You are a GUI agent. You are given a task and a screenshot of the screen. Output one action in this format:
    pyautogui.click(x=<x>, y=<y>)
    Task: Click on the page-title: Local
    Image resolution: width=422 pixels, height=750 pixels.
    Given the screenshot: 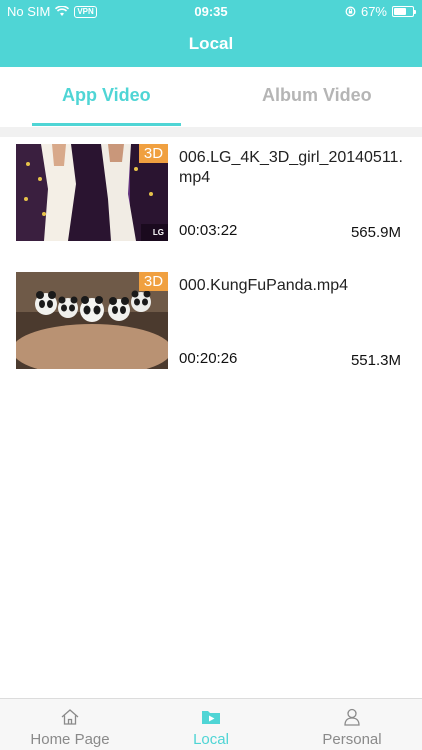 What is the action you would take?
    pyautogui.click(x=211, y=43)
    